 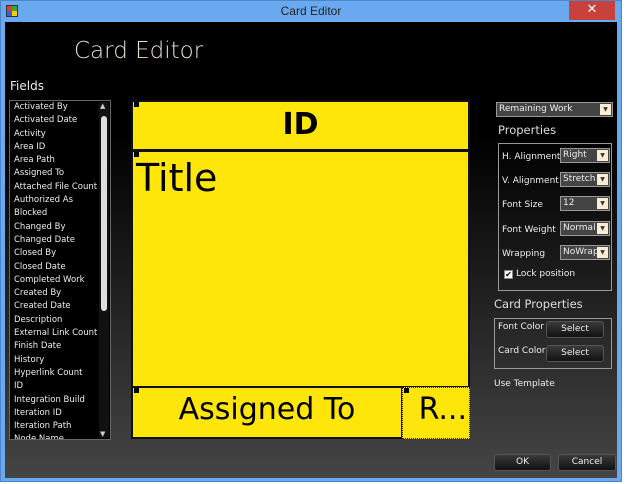 What do you see at coordinates (524, 384) in the screenshot?
I see `use-template-link: Use Template` at bounding box center [524, 384].